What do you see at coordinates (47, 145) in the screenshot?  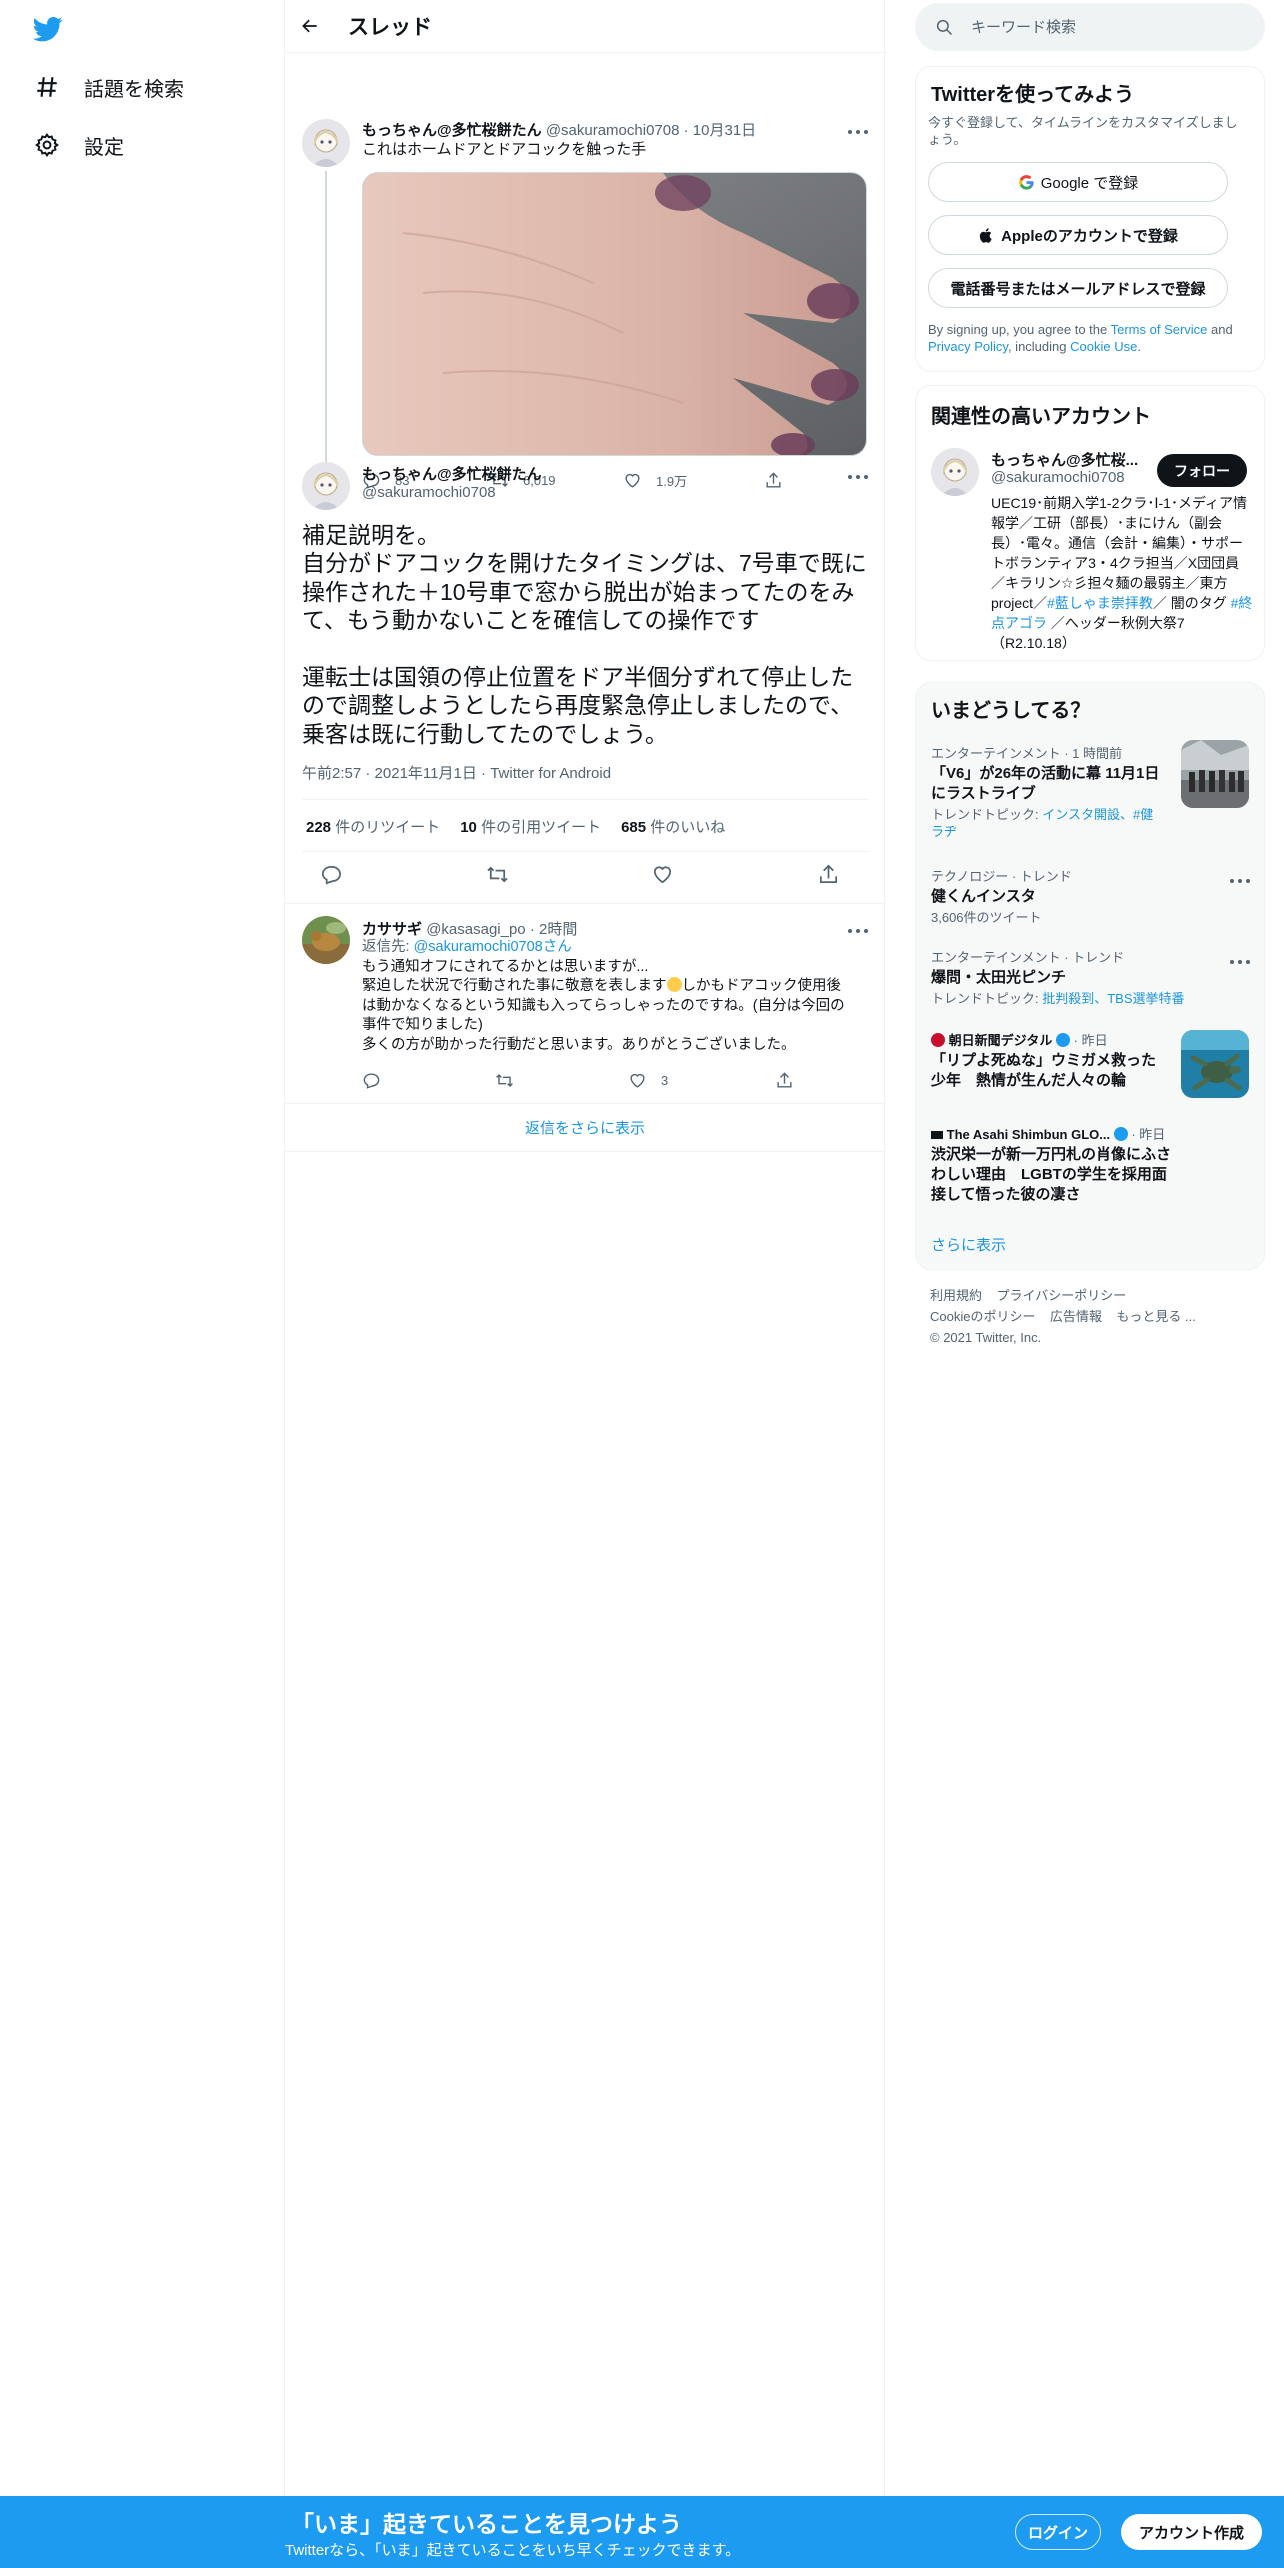 I see `gear-icon` at bounding box center [47, 145].